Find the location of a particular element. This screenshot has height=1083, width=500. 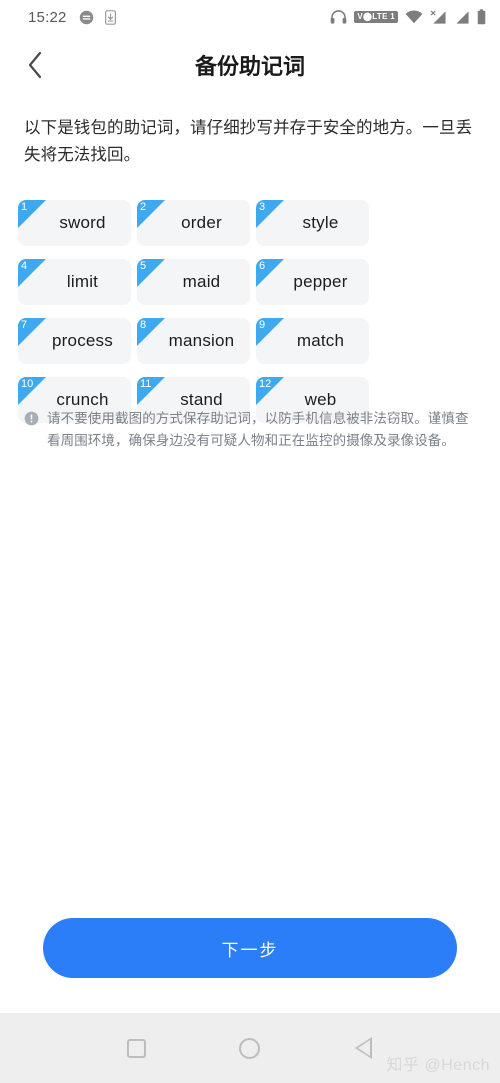

mnemonic-word-card: 1 sword is located at coordinates (74, 223).